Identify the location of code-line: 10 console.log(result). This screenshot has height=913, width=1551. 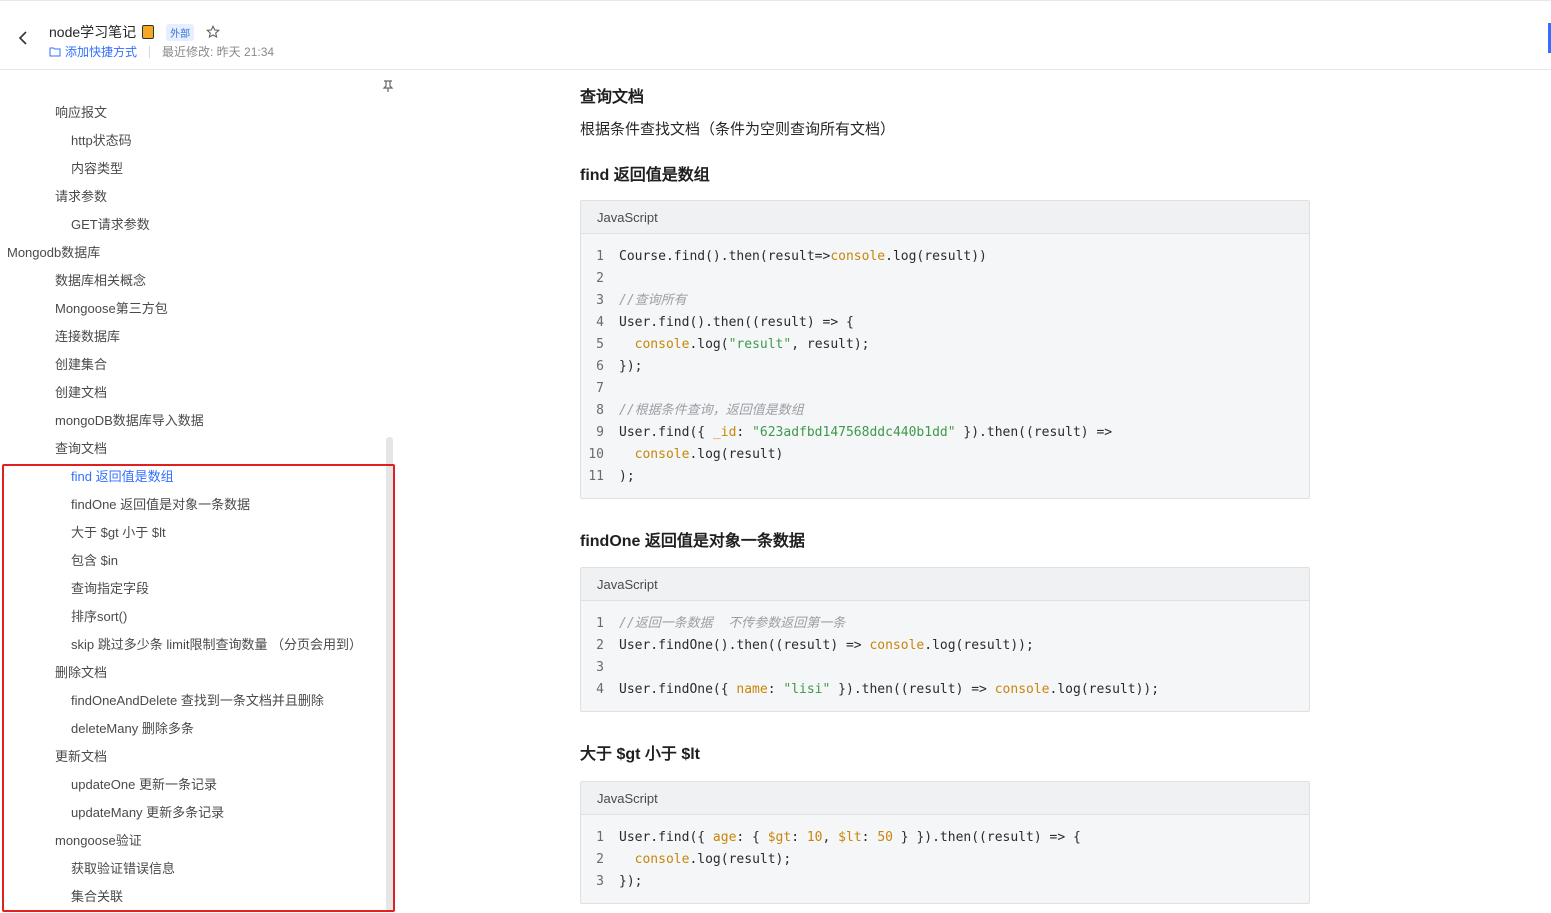
(945, 455).